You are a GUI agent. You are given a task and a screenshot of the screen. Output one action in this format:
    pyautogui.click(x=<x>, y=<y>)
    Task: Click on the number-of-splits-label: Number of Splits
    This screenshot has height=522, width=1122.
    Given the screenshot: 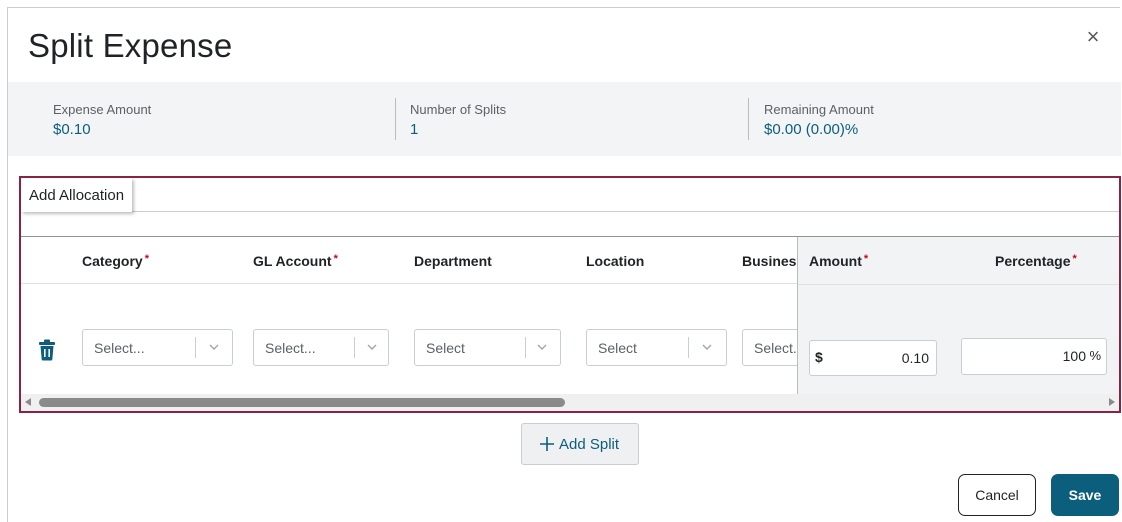 What is the action you would take?
    pyautogui.click(x=458, y=109)
    